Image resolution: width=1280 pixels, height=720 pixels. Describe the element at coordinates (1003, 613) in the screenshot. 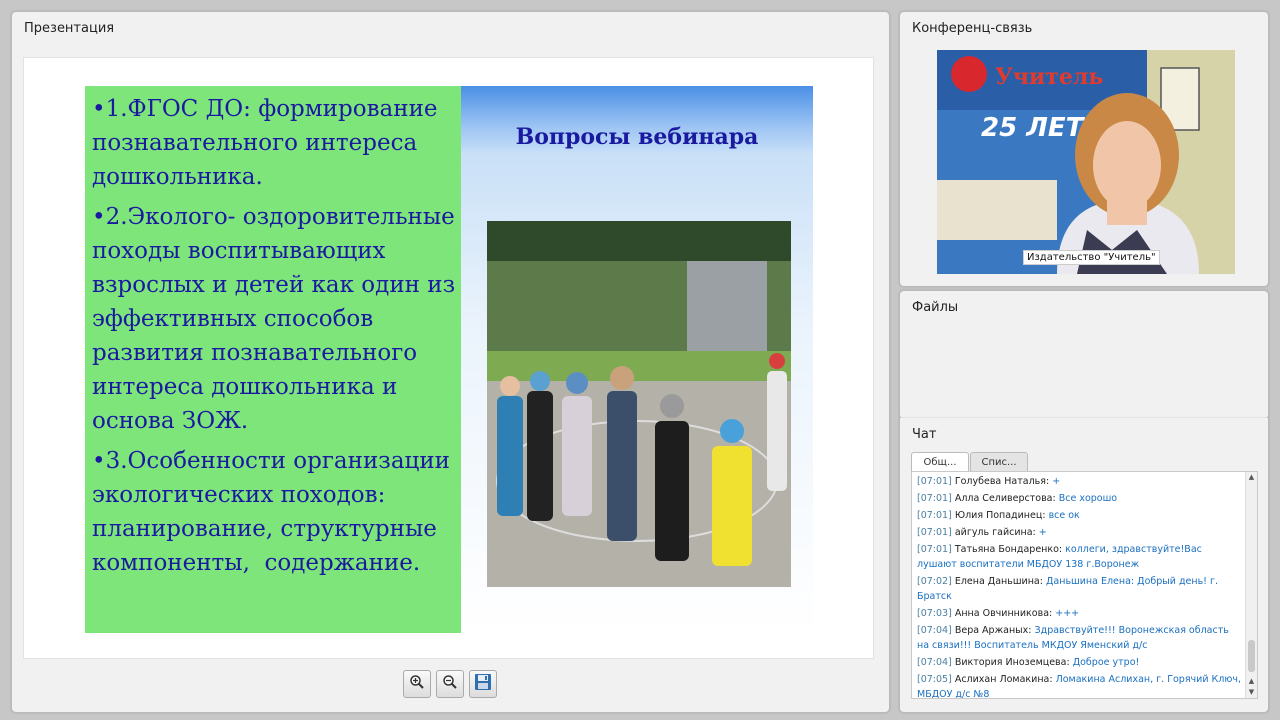

I see `chat-message-author: Анна Овчинникова:` at that location.